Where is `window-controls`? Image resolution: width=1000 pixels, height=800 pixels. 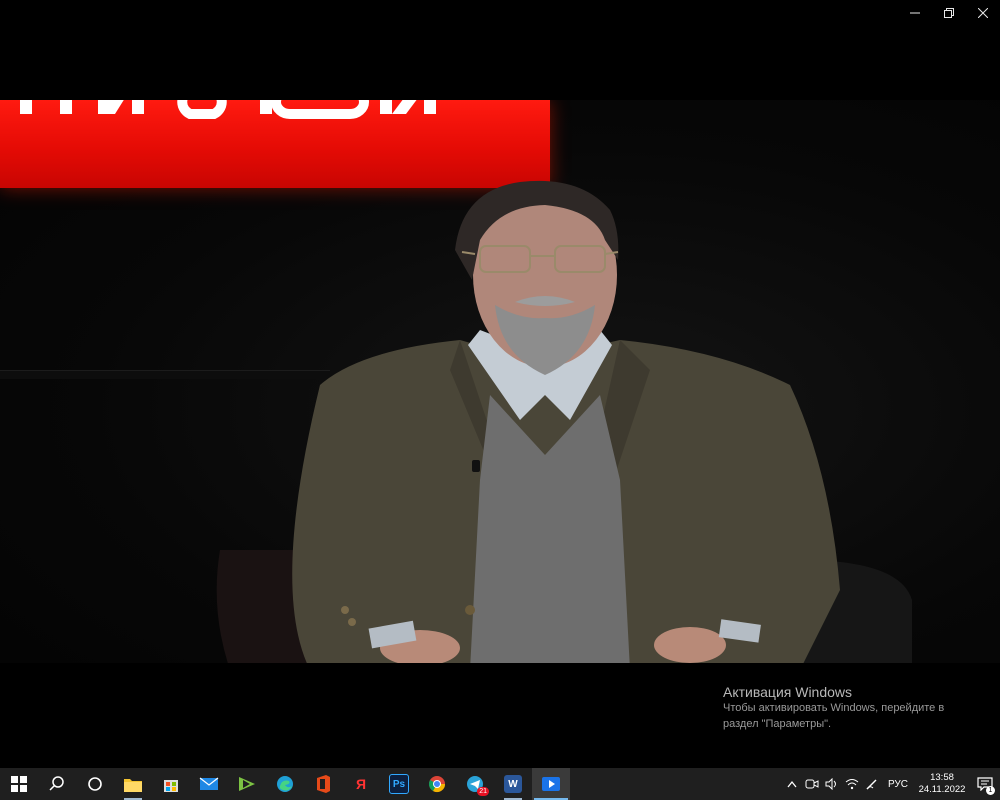 window-controls is located at coordinates (949, 13).